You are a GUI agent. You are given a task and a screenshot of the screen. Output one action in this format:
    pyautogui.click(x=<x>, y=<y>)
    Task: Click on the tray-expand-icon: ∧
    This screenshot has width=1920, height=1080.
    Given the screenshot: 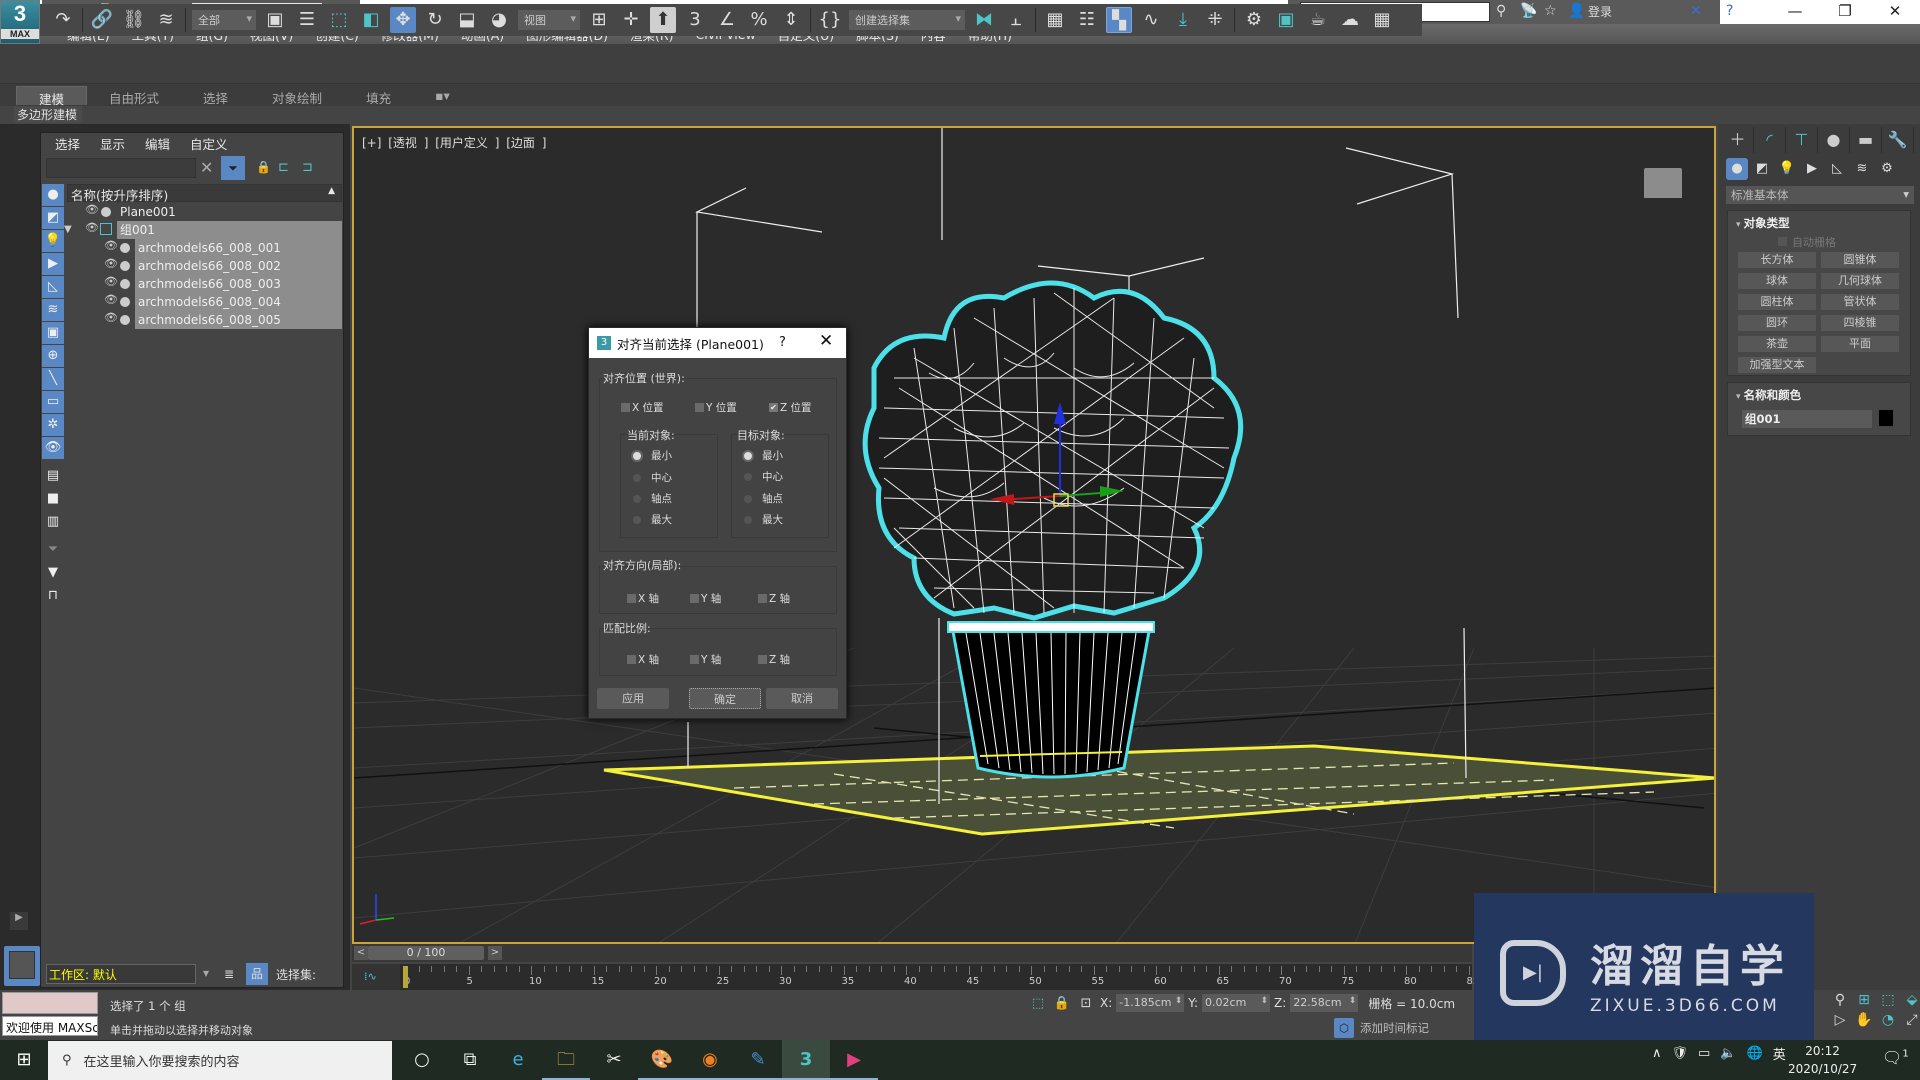 What is the action you would take?
    pyautogui.click(x=1657, y=1053)
    